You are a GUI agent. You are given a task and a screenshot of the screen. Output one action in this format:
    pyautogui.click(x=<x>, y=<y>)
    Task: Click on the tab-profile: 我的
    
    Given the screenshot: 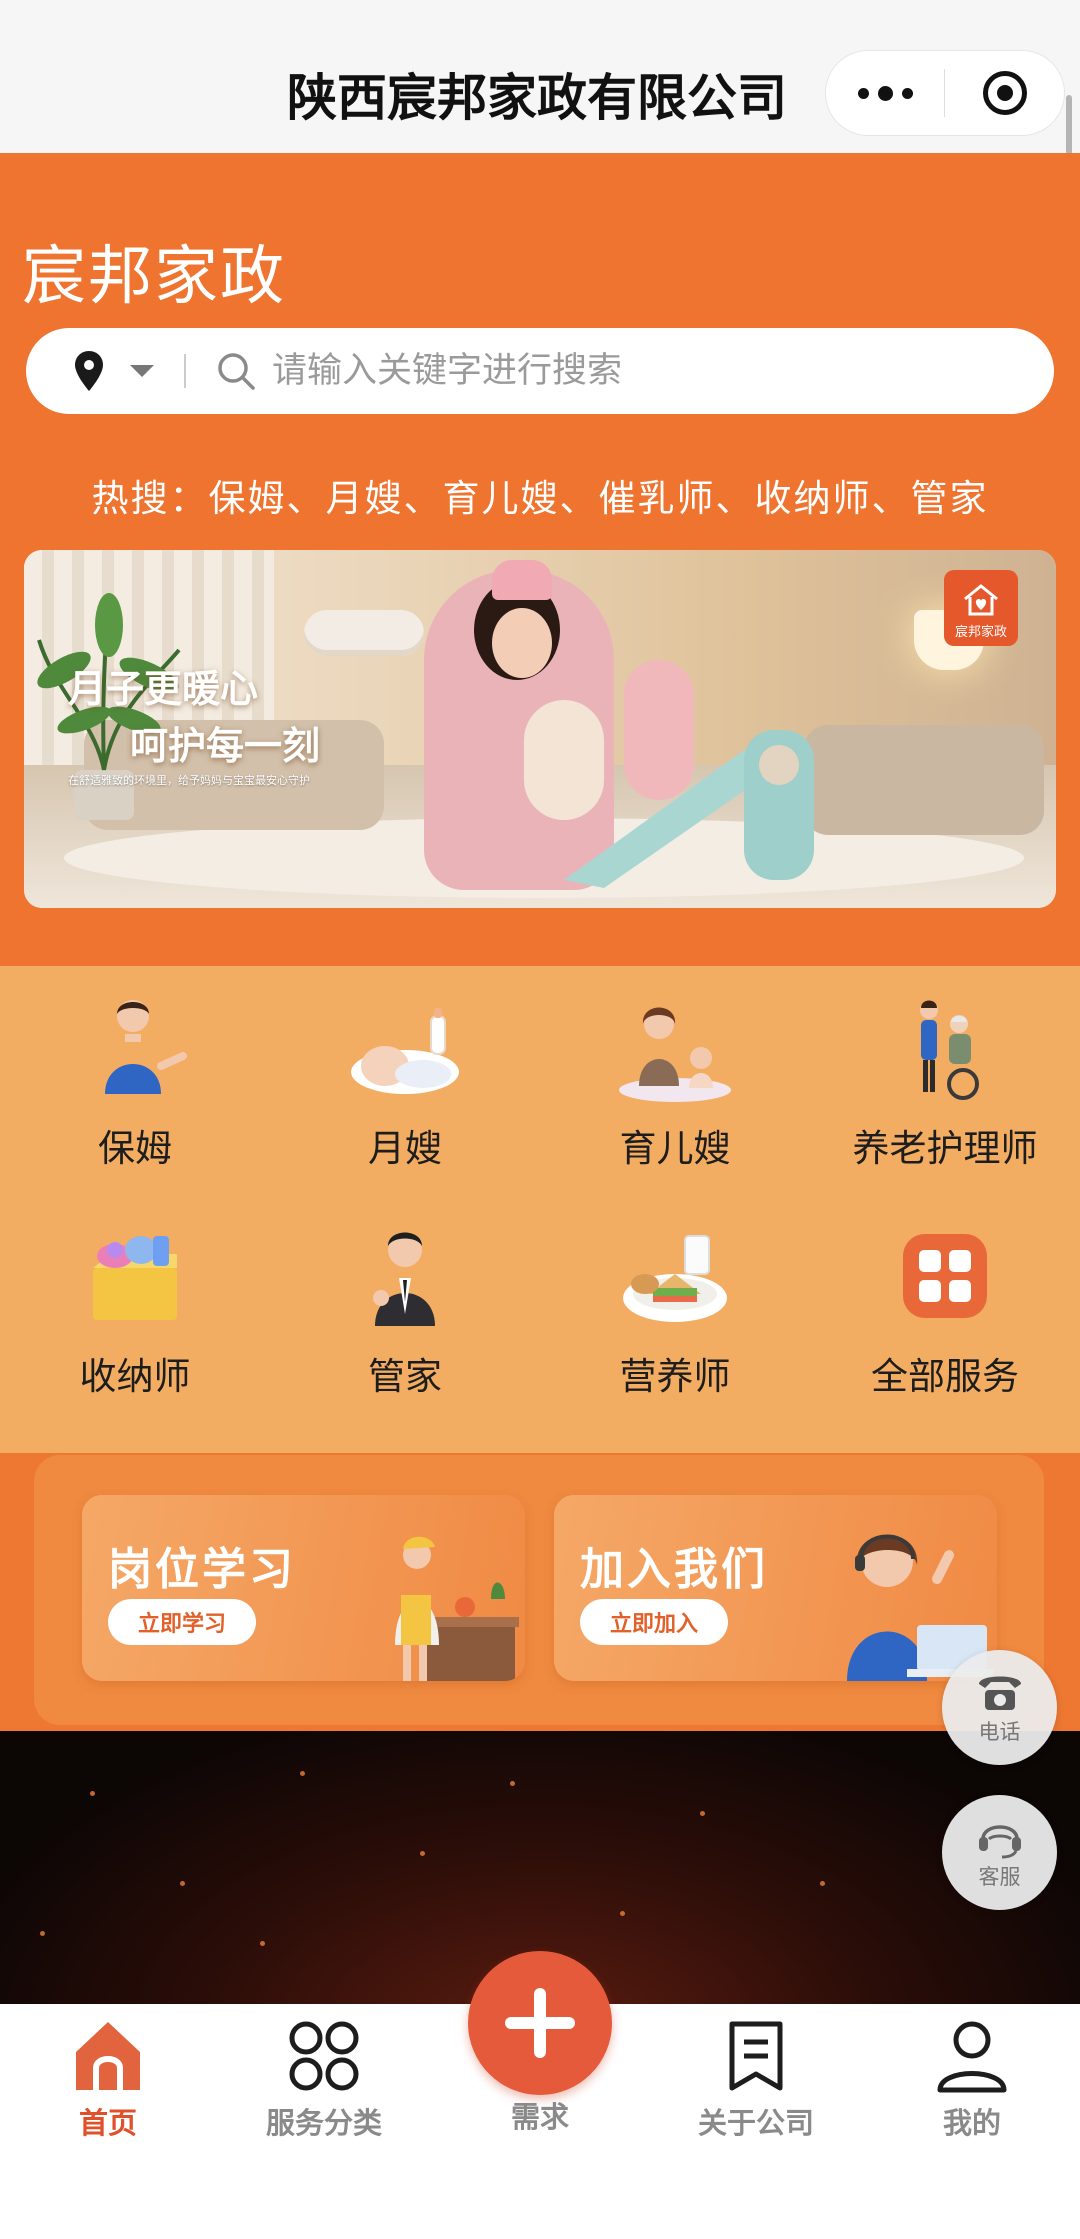 What is the action you would take?
    pyautogui.click(x=972, y=2088)
    